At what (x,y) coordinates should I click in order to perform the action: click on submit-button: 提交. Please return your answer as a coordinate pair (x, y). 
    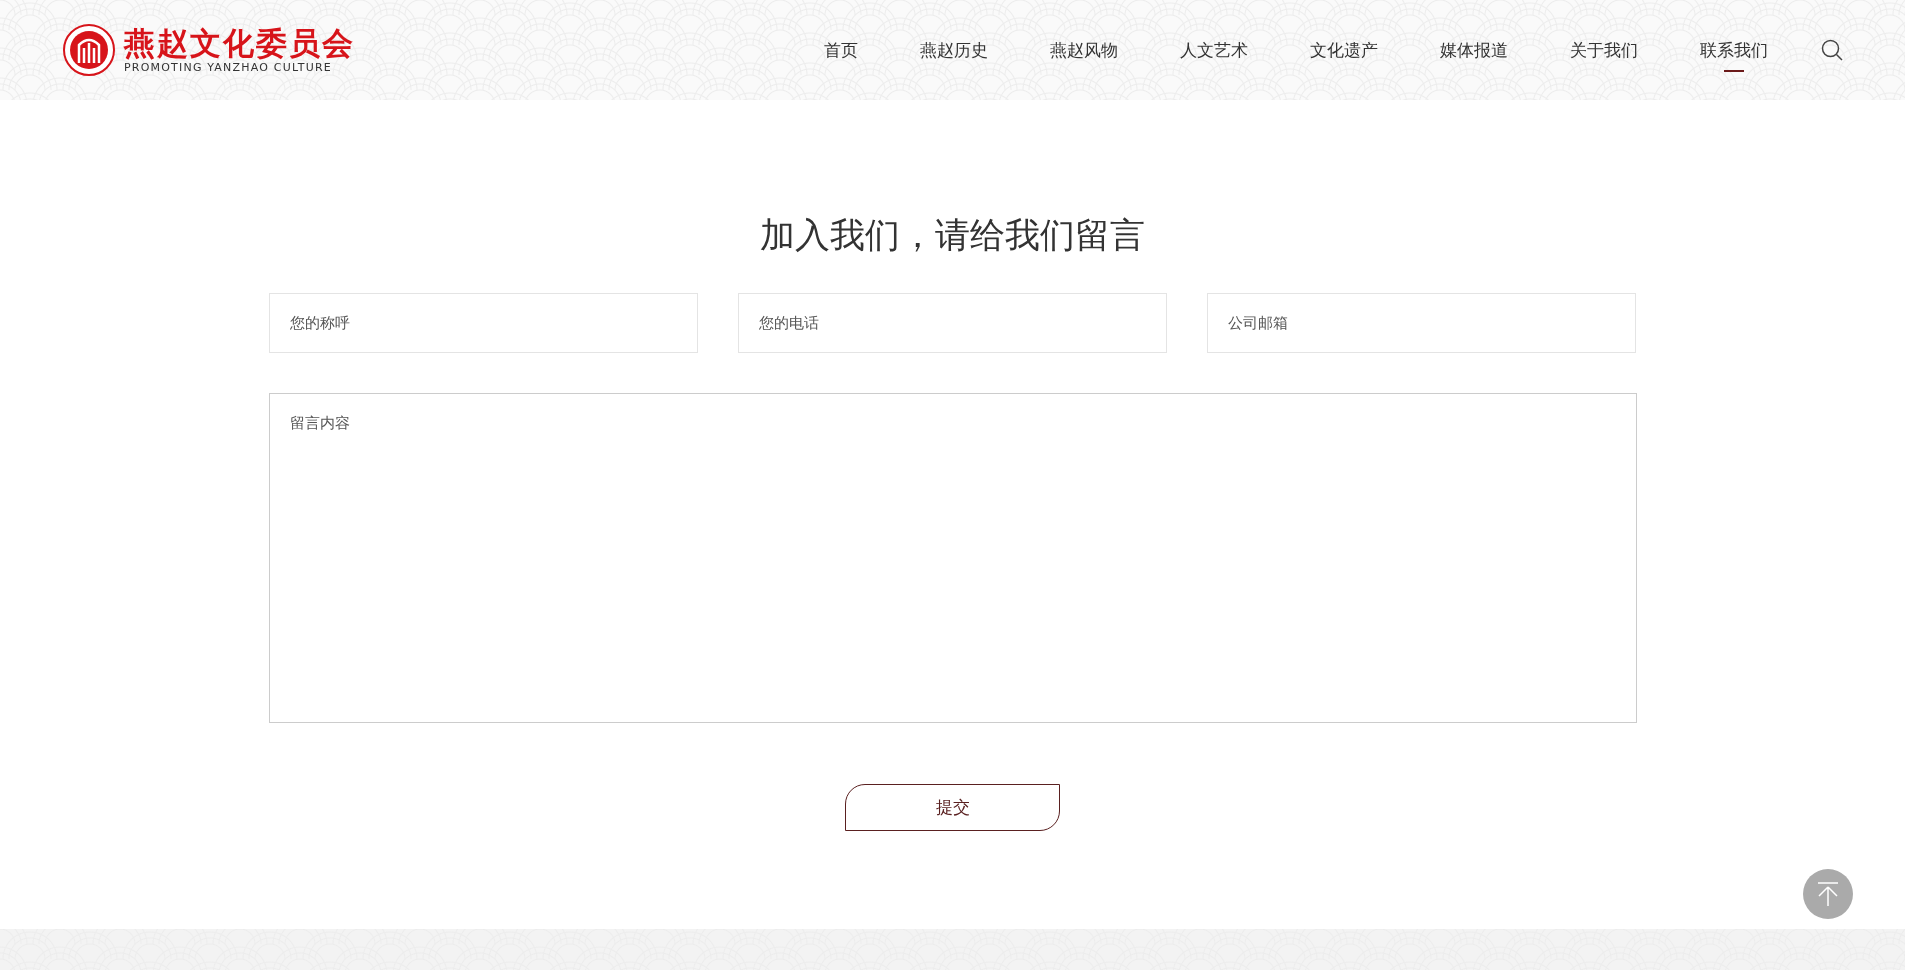
    Looking at the image, I should click on (952, 807).